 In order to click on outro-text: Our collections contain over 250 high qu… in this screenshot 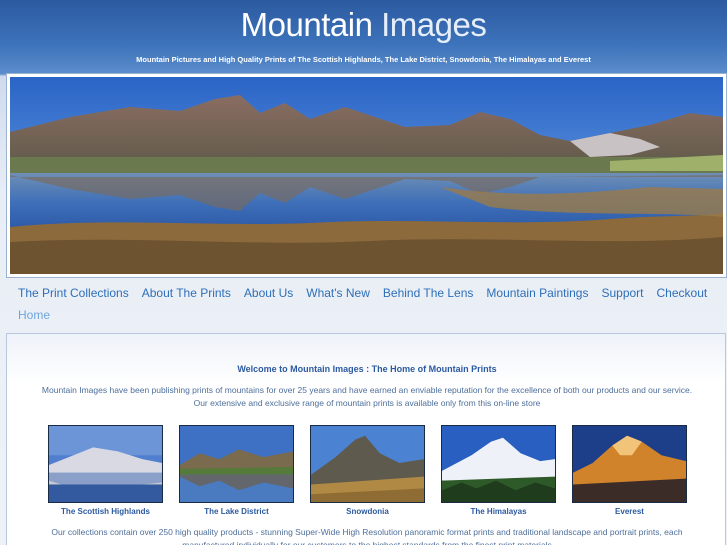, I will do `click(367, 536)`.